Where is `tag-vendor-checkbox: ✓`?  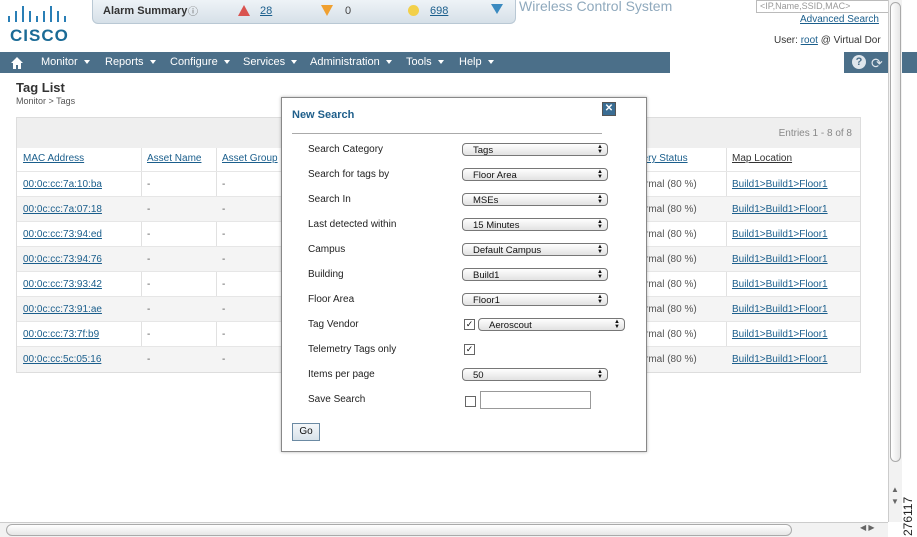
tag-vendor-checkbox: ✓ is located at coordinates (469, 324).